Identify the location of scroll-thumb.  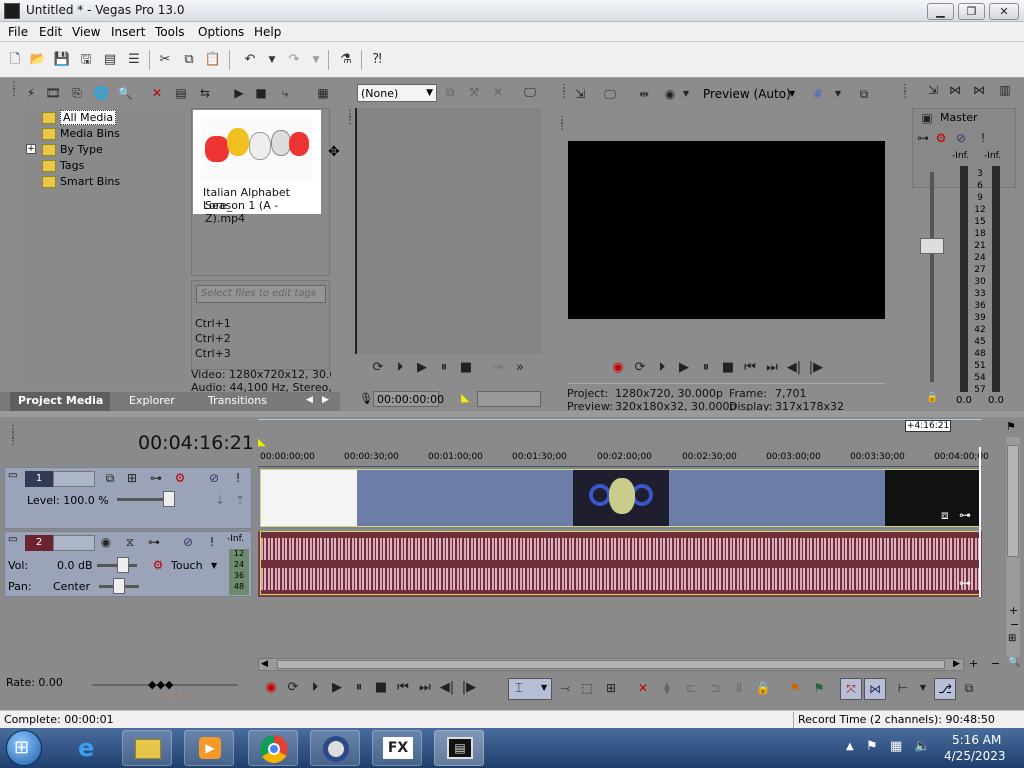
(611, 664).